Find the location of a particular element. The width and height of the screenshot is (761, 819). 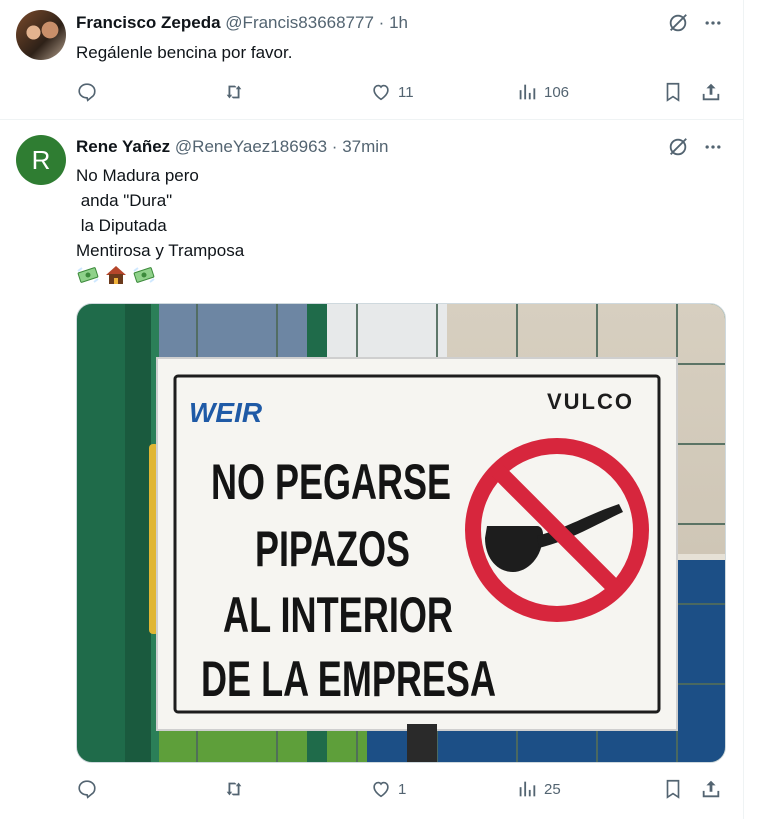

tweet-header: Rene Yañez @ReneYaez186963 · 37min is located at coordinates (232, 147).